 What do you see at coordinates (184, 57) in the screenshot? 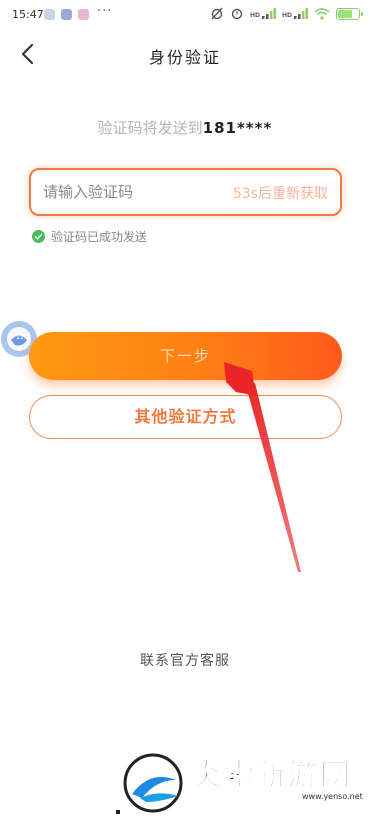
I see `page-title: 身份验证` at bounding box center [184, 57].